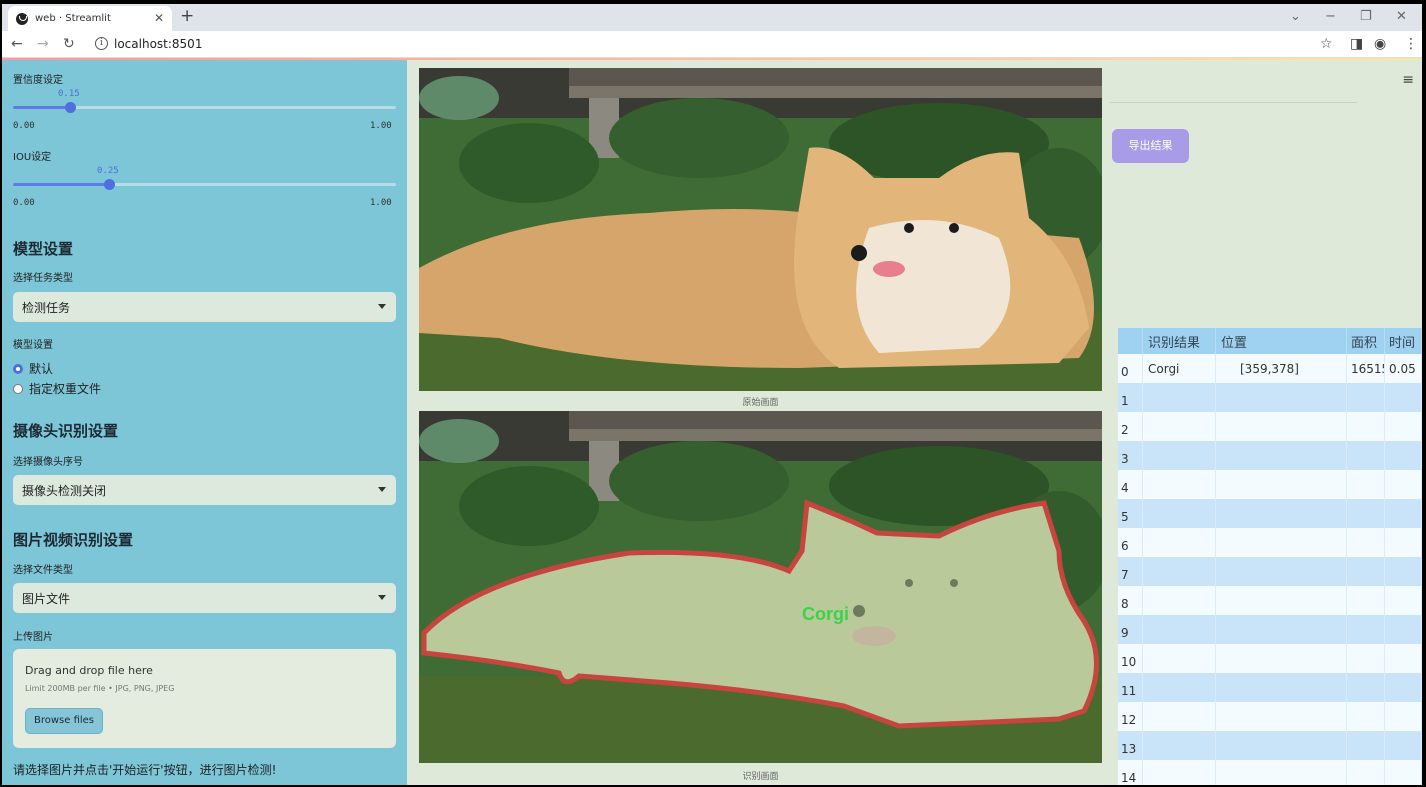 The height and width of the screenshot is (787, 1426). What do you see at coordinates (1270, 455) in the screenshot?
I see `table-row: 3` at bounding box center [1270, 455].